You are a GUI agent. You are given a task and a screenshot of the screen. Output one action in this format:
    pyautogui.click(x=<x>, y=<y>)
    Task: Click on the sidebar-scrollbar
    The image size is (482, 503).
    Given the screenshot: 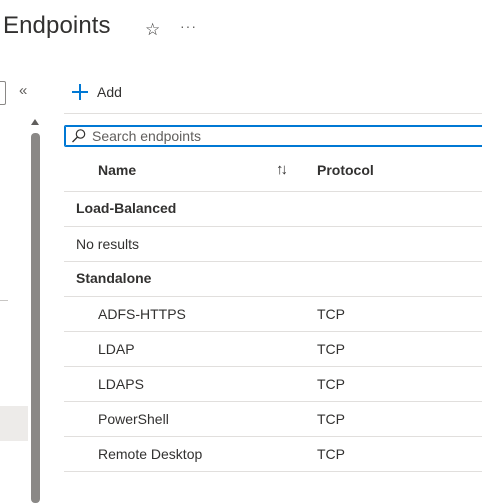 What is the action you would take?
    pyautogui.click(x=35, y=318)
    